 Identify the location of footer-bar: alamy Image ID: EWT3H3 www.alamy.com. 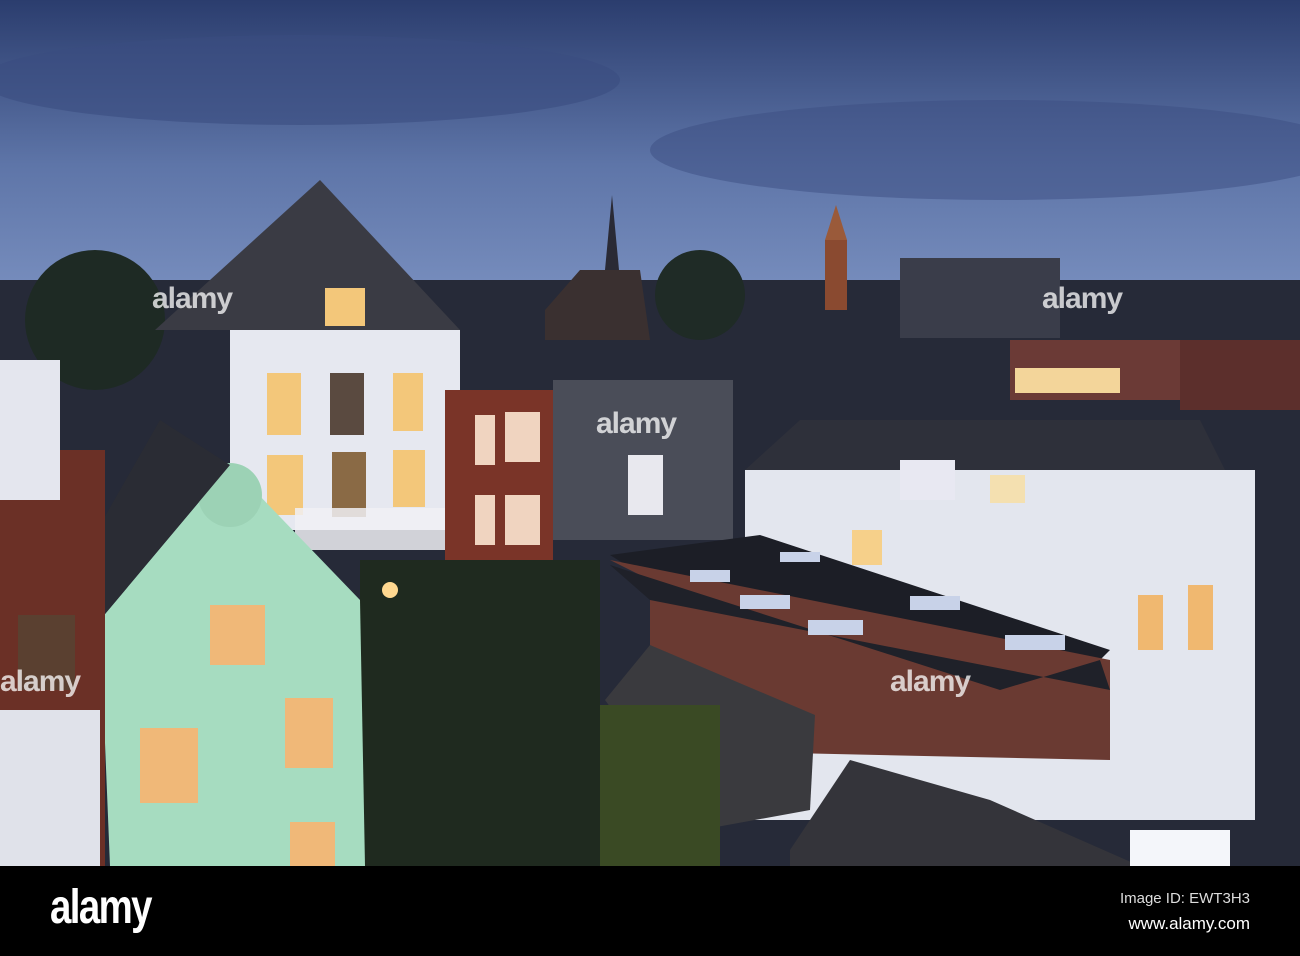
(650, 911).